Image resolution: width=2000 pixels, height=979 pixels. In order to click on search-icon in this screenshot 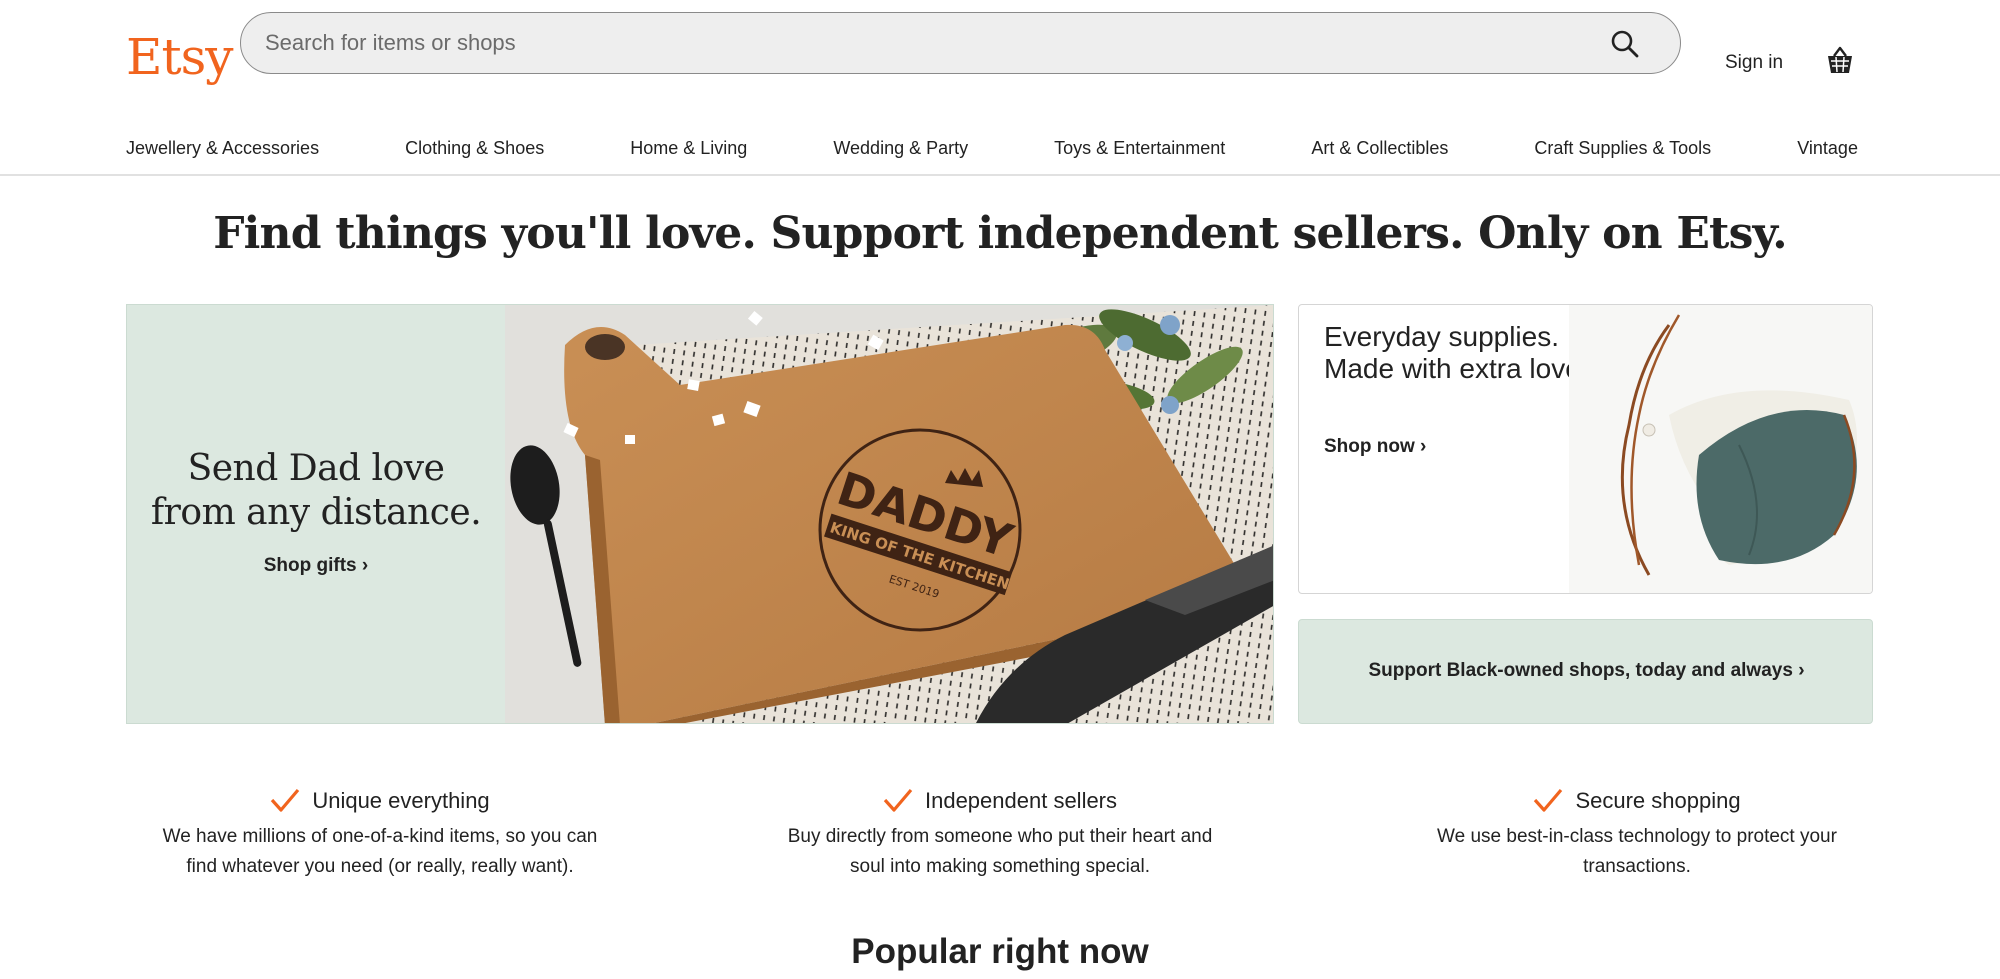, I will do `click(1625, 44)`.